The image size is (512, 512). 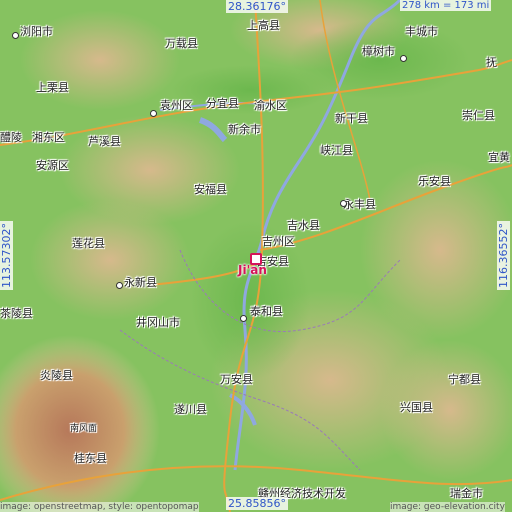 What do you see at coordinates (351, 118) in the screenshot?
I see `place-label: 新干县` at bounding box center [351, 118].